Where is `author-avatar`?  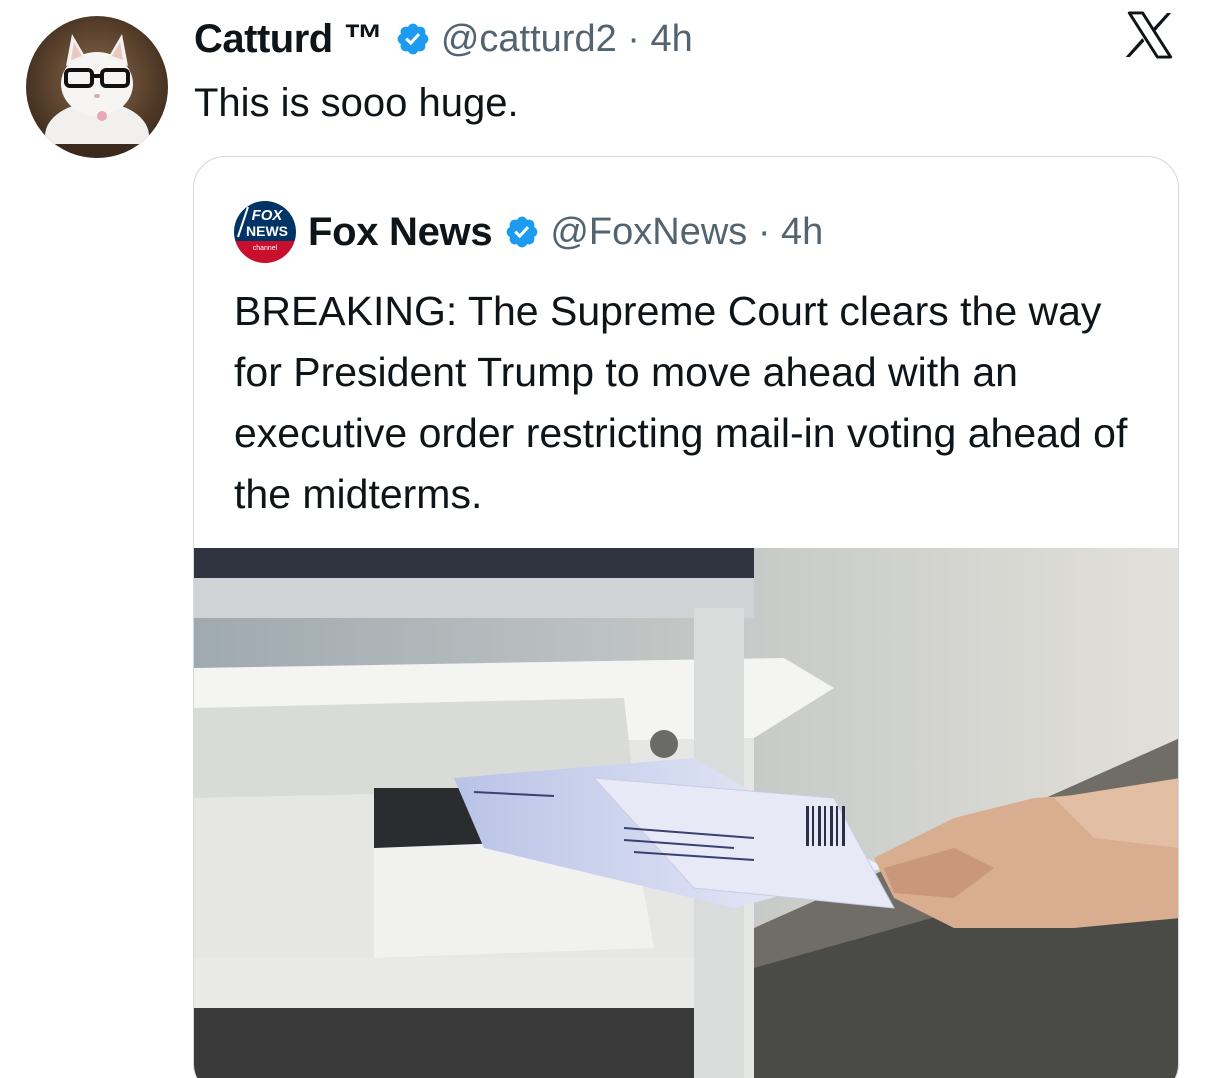 author-avatar is located at coordinates (97, 87).